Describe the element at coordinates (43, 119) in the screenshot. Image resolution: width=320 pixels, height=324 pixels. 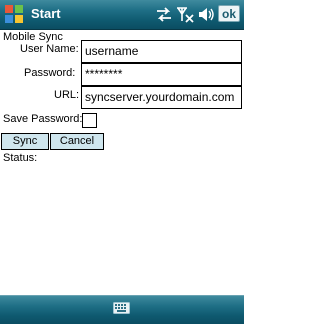
I see `save-password-label: Save Password:` at that location.